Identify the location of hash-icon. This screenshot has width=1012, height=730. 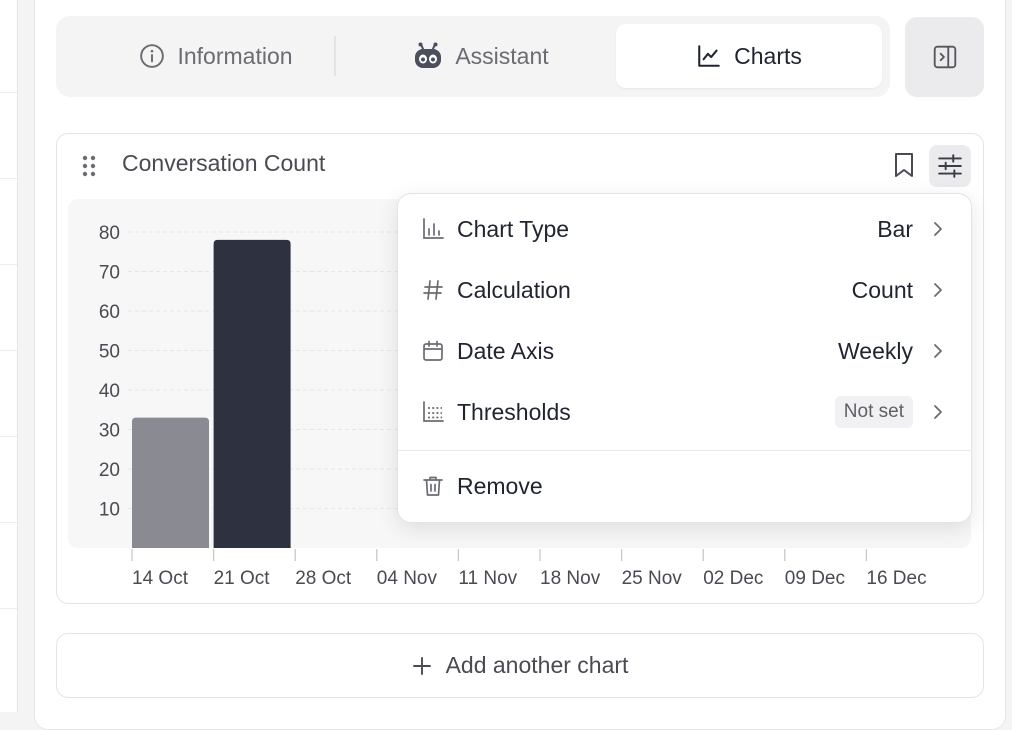
(433, 290).